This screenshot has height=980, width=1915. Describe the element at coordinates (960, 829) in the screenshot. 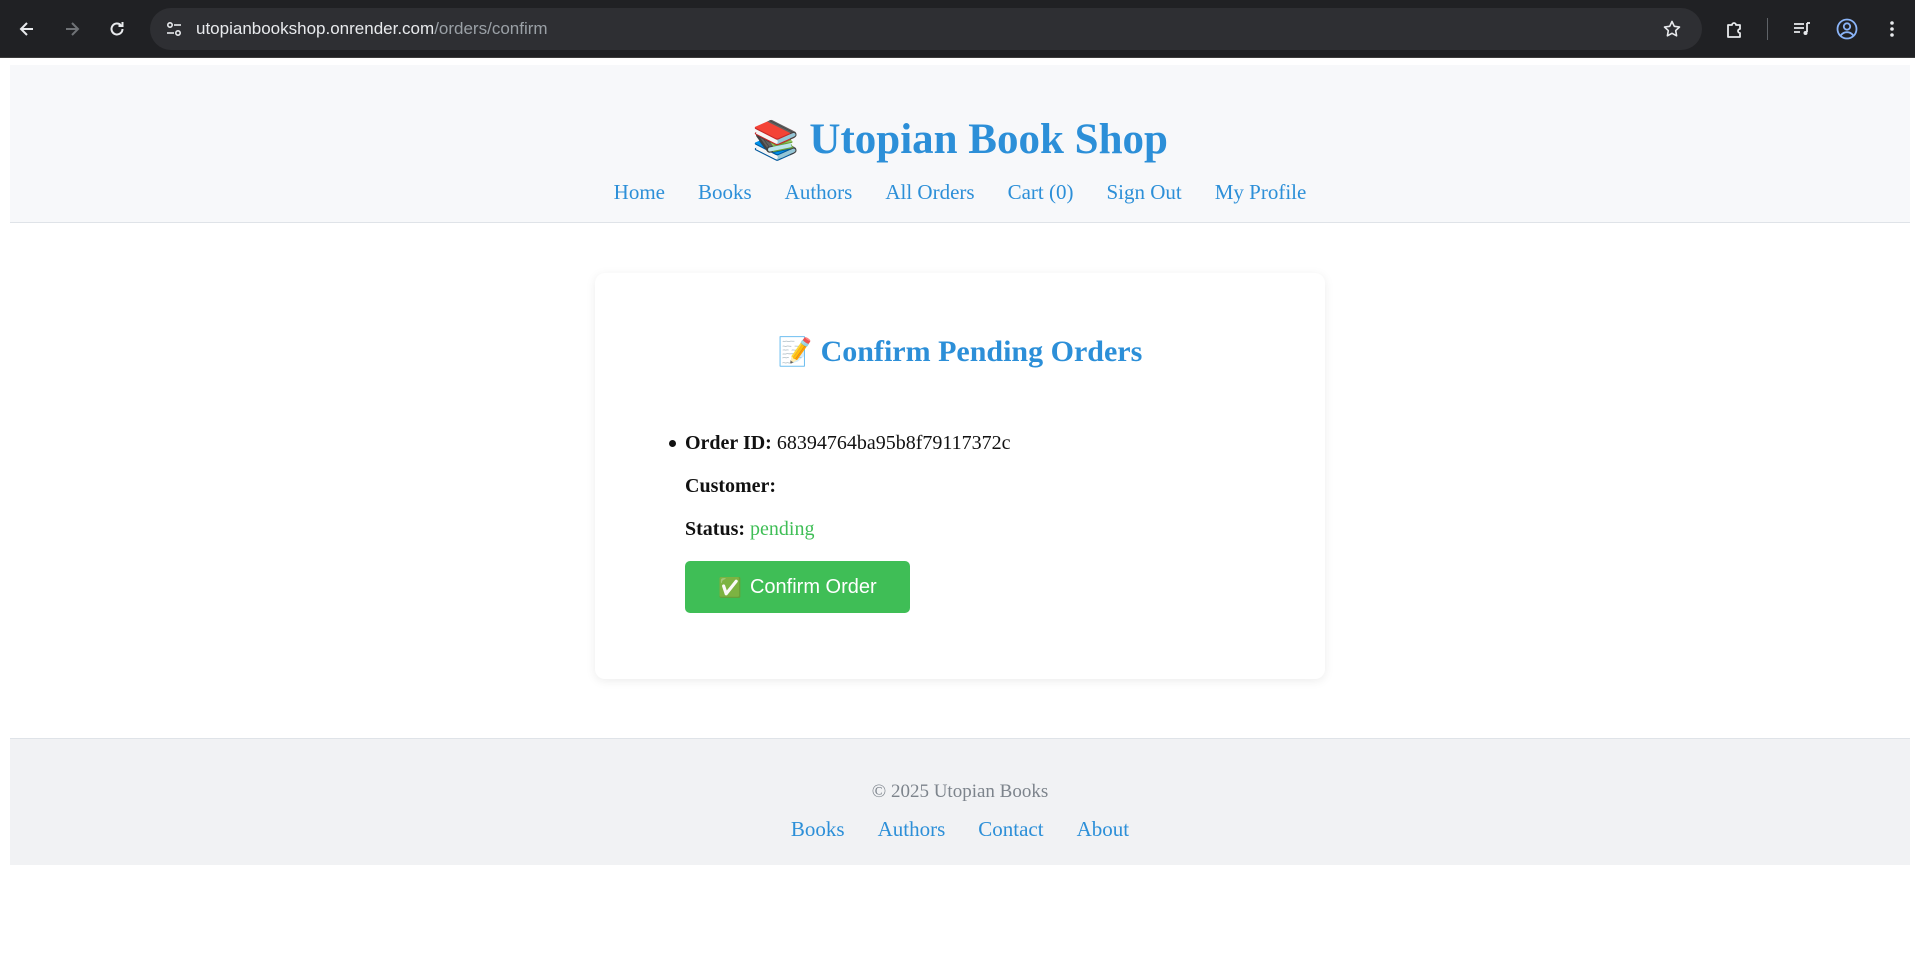

I see `footer-nav: Books Authors Contact About` at that location.